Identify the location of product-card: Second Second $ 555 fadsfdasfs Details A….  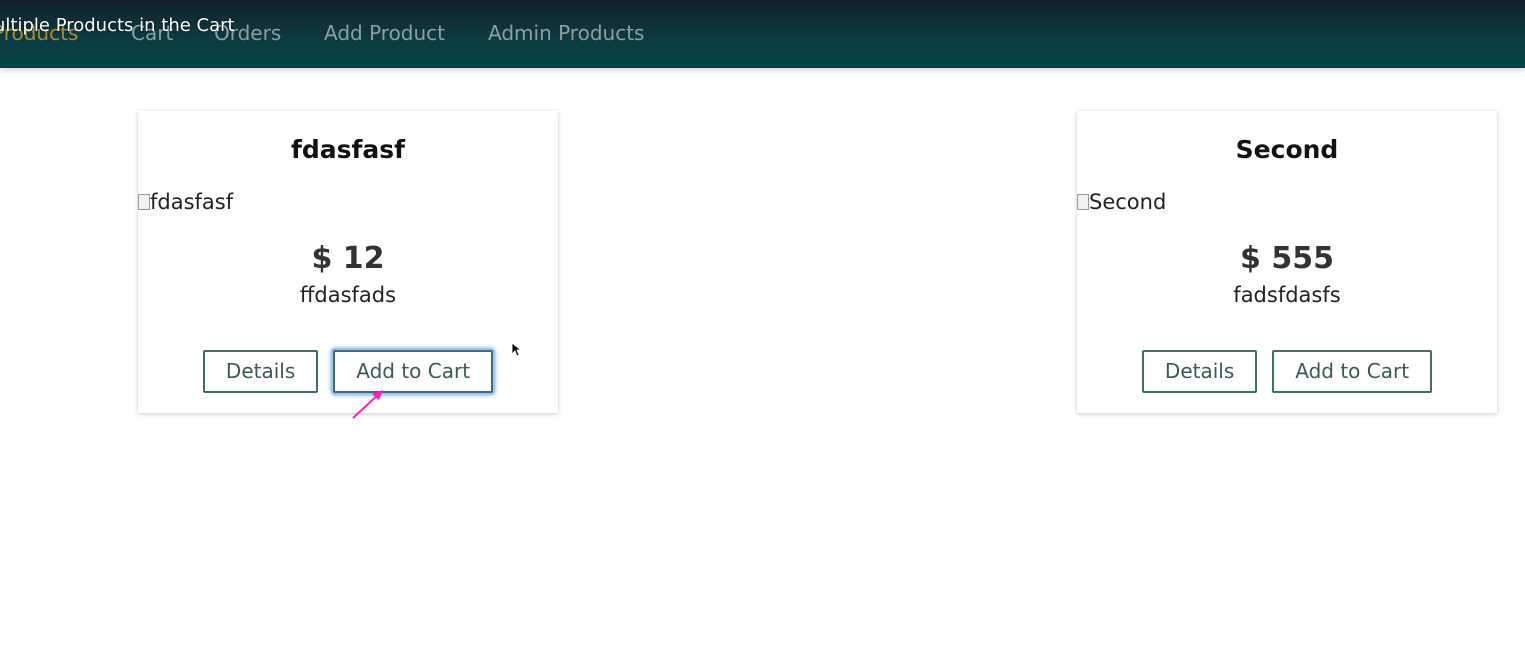
(1287, 262).